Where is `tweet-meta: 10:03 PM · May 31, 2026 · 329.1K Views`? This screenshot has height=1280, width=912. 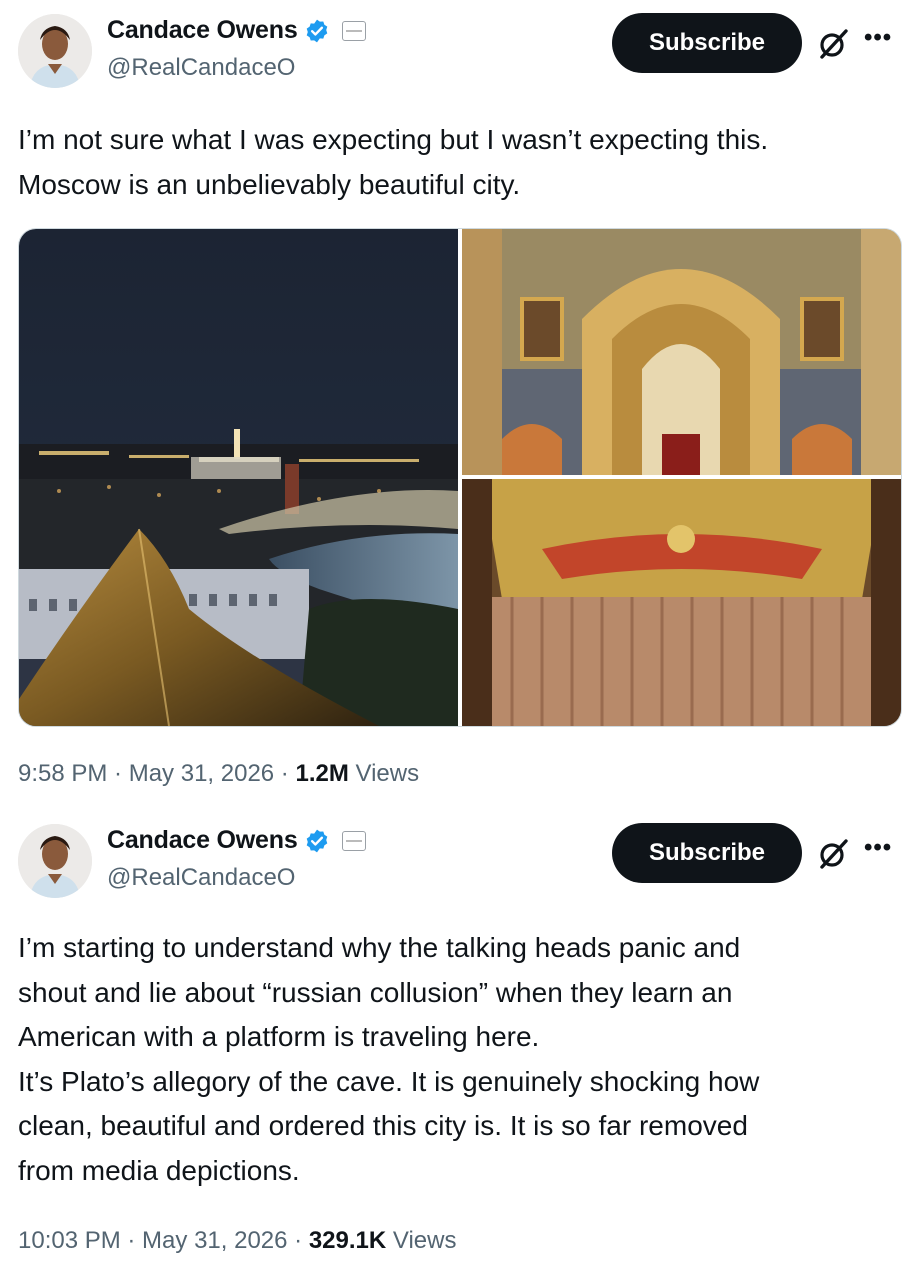 tweet-meta: 10:03 PM · May 31, 2026 · 329.1K Views is located at coordinates (237, 1241).